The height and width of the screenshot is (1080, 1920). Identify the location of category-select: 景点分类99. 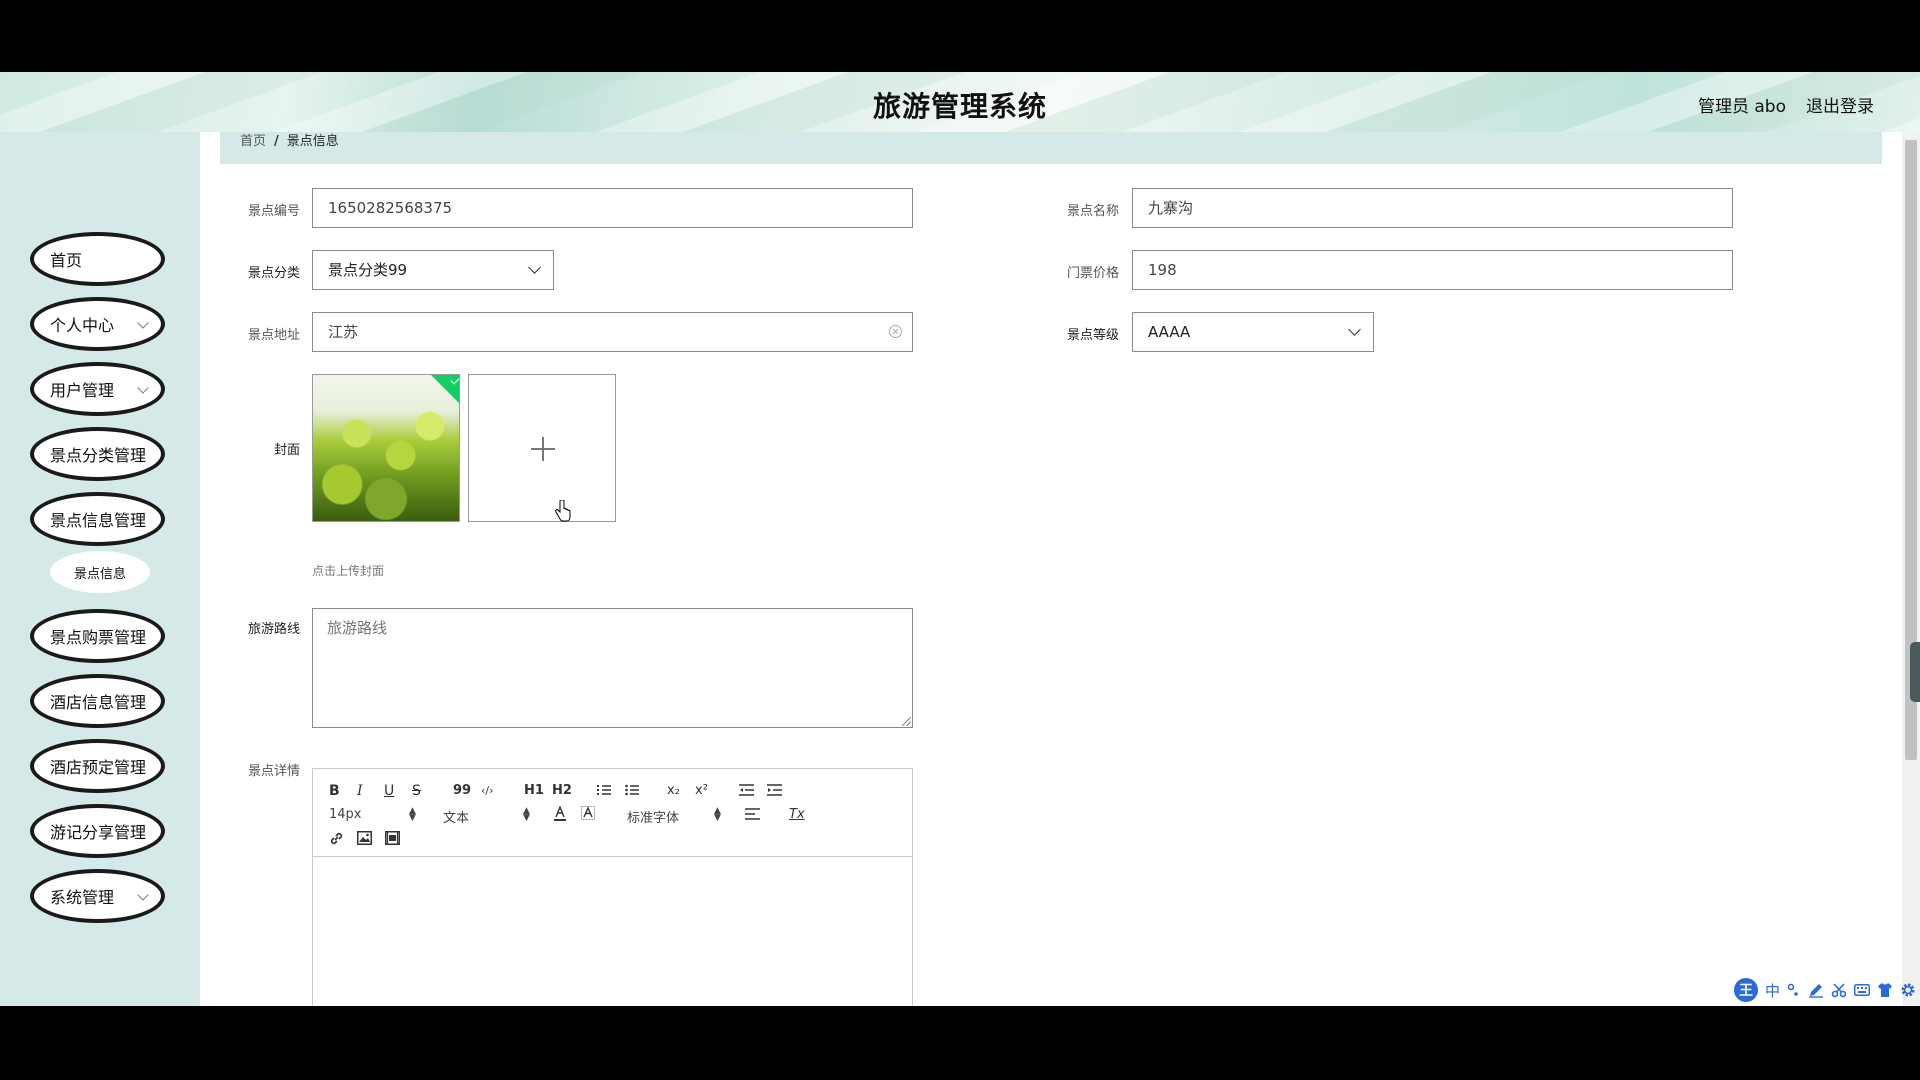
(433, 270).